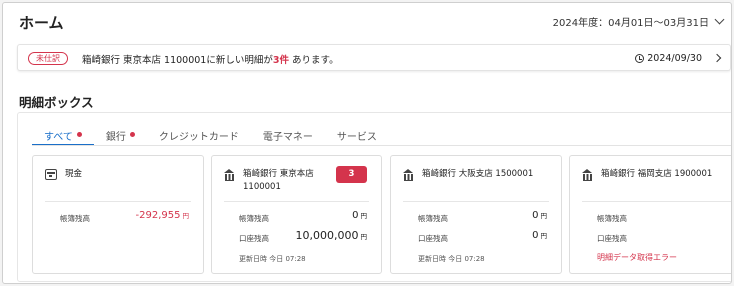 The width and height of the screenshot is (734, 286). I want to click on notice-message: 箱崎銀行 東京本店 1100001に新しい明細が3件 あります。, so click(210, 59).